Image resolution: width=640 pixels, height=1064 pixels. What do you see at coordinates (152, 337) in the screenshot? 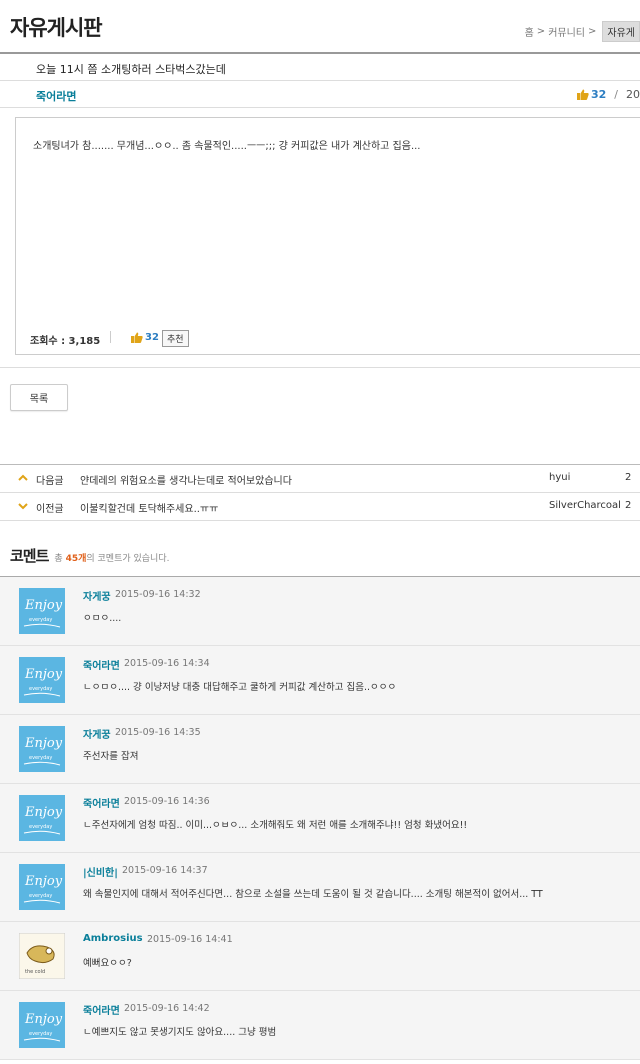
I see `like-count: 32` at bounding box center [152, 337].